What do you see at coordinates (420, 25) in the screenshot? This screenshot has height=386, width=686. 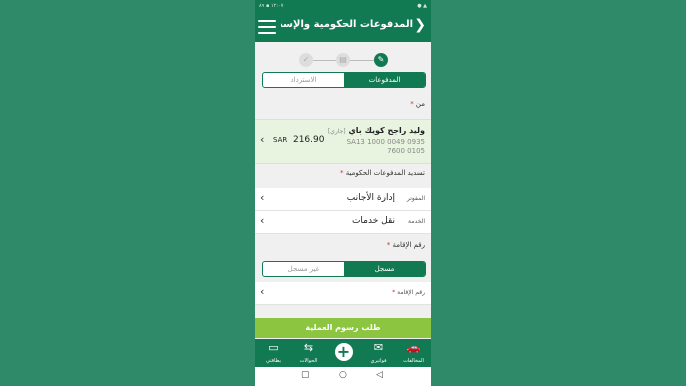 I see `back-arrow-icon: ❯` at bounding box center [420, 25].